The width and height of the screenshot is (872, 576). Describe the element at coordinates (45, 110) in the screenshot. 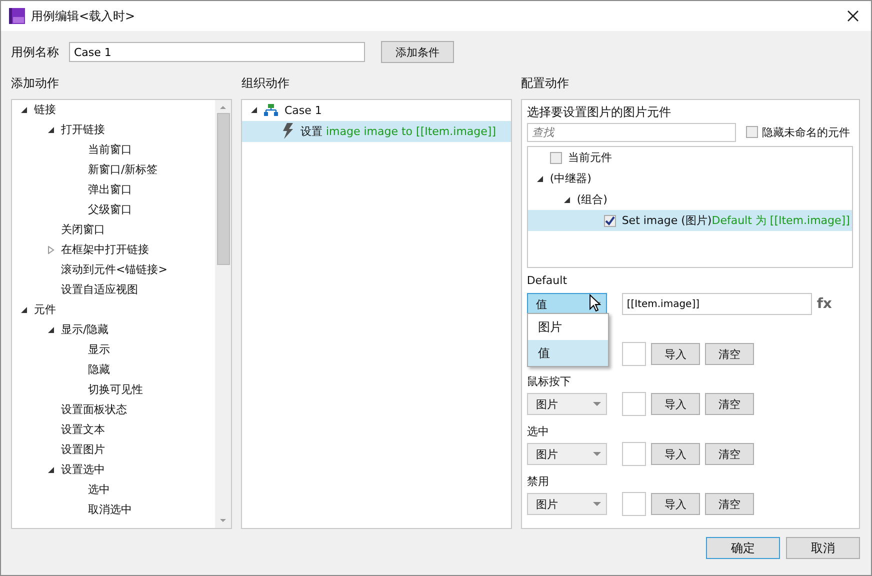

I see `tree-item: 链接` at that location.